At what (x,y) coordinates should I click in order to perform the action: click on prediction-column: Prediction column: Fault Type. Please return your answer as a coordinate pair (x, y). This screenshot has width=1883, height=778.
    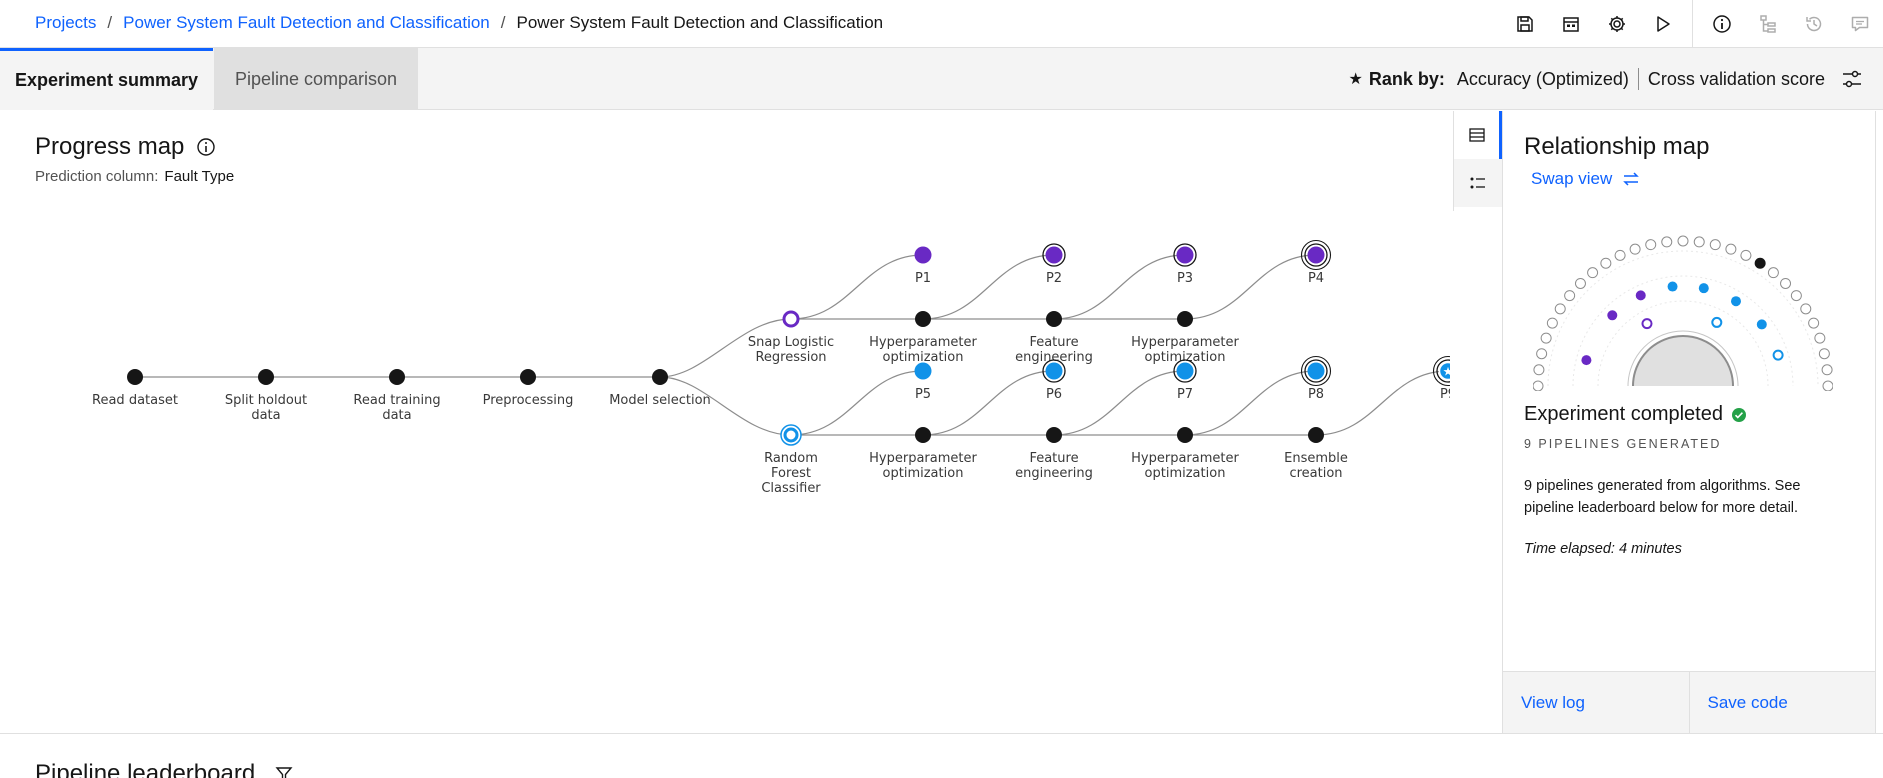
    Looking at the image, I should click on (134, 176).